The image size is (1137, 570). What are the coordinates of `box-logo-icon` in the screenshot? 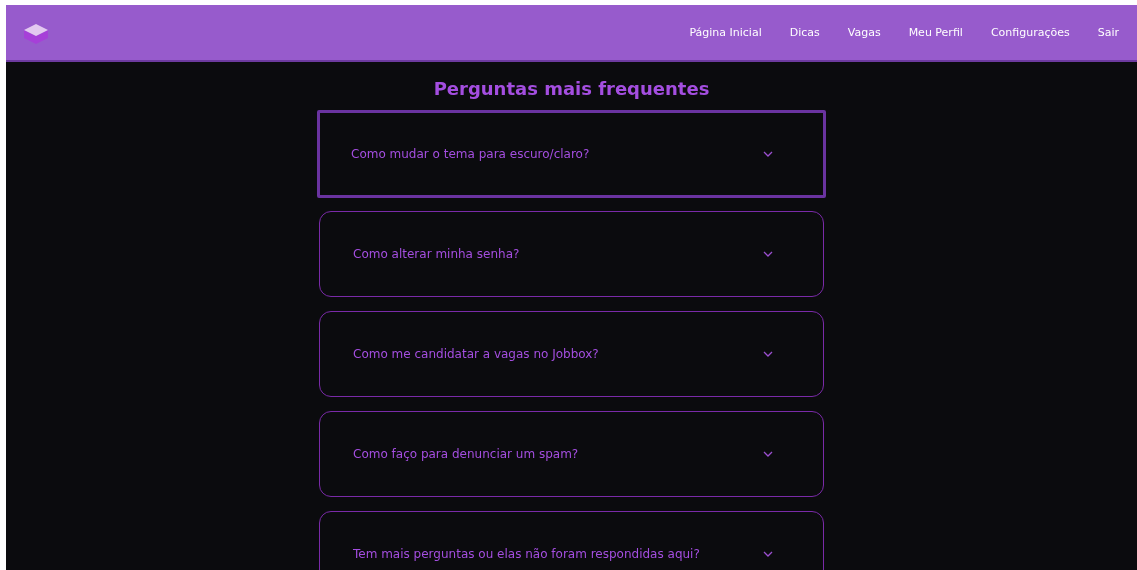 It's located at (36, 32).